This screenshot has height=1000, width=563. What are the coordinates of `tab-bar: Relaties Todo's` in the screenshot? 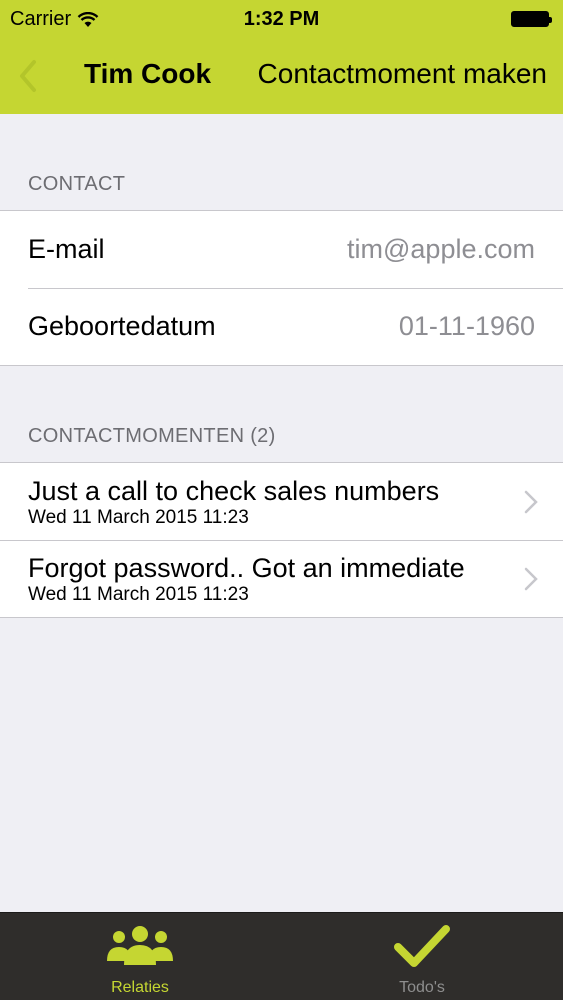 It's located at (281, 956).